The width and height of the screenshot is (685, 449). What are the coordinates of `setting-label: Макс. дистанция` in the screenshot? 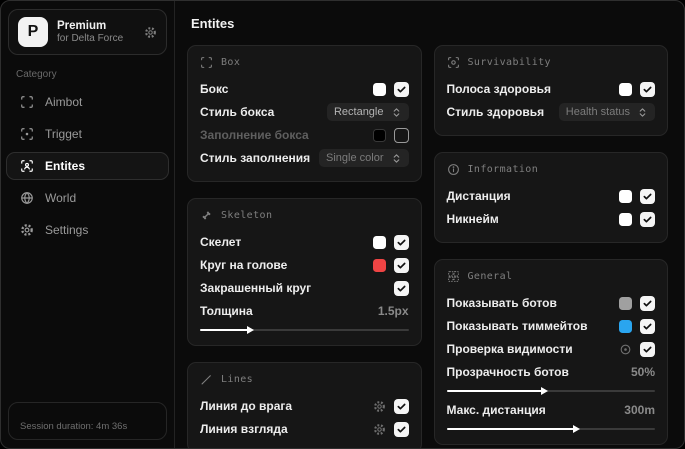 It's located at (496, 410).